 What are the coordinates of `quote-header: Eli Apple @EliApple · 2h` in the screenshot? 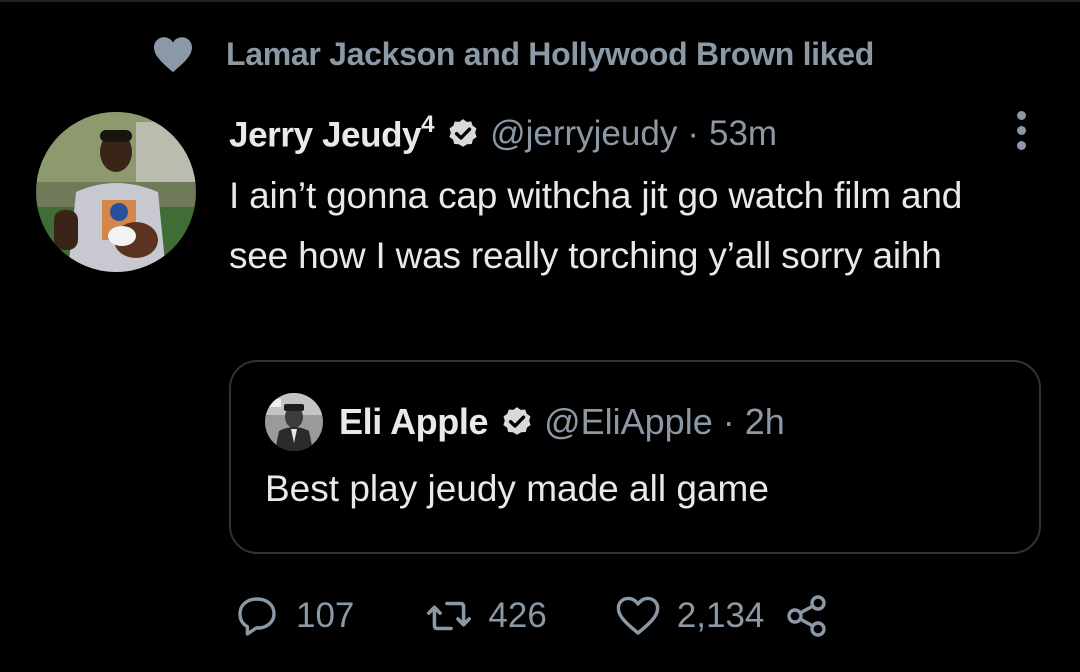 It's located at (525, 422).